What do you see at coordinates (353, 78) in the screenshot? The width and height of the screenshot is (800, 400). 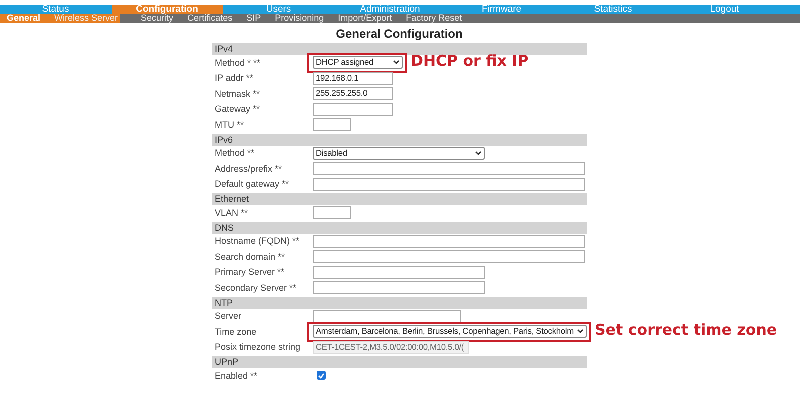 I see `input-field: 192.168.0.1` at bounding box center [353, 78].